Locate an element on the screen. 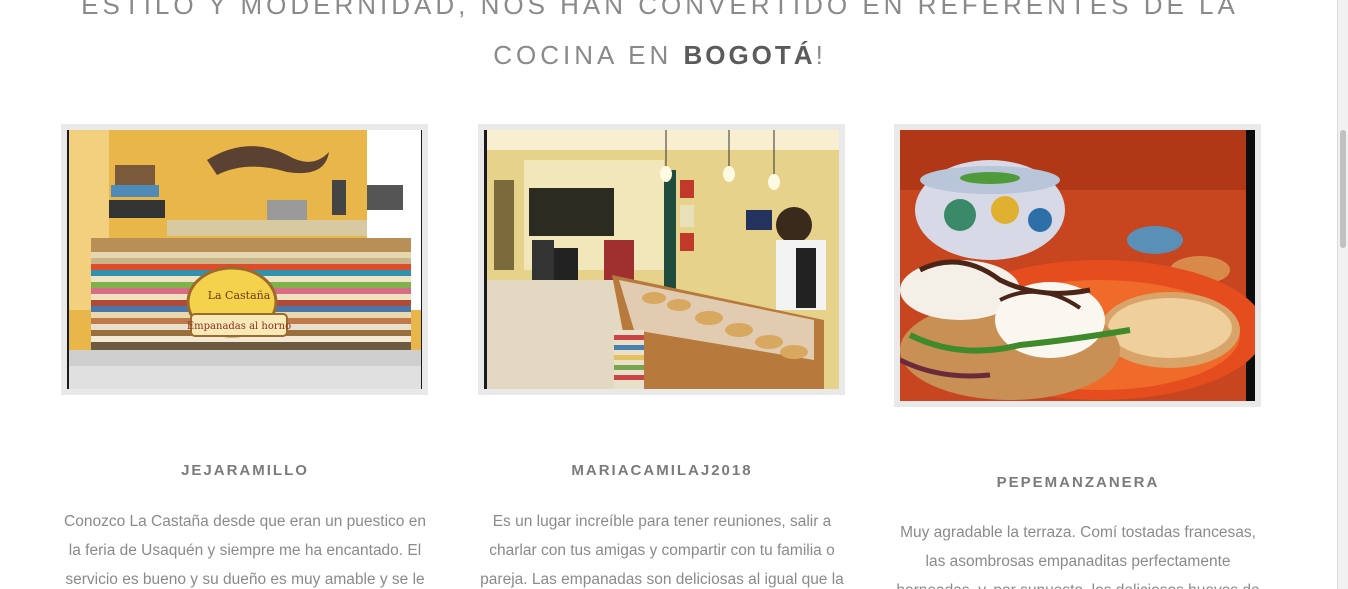  page-scrollbar is located at coordinates (1342, 294).